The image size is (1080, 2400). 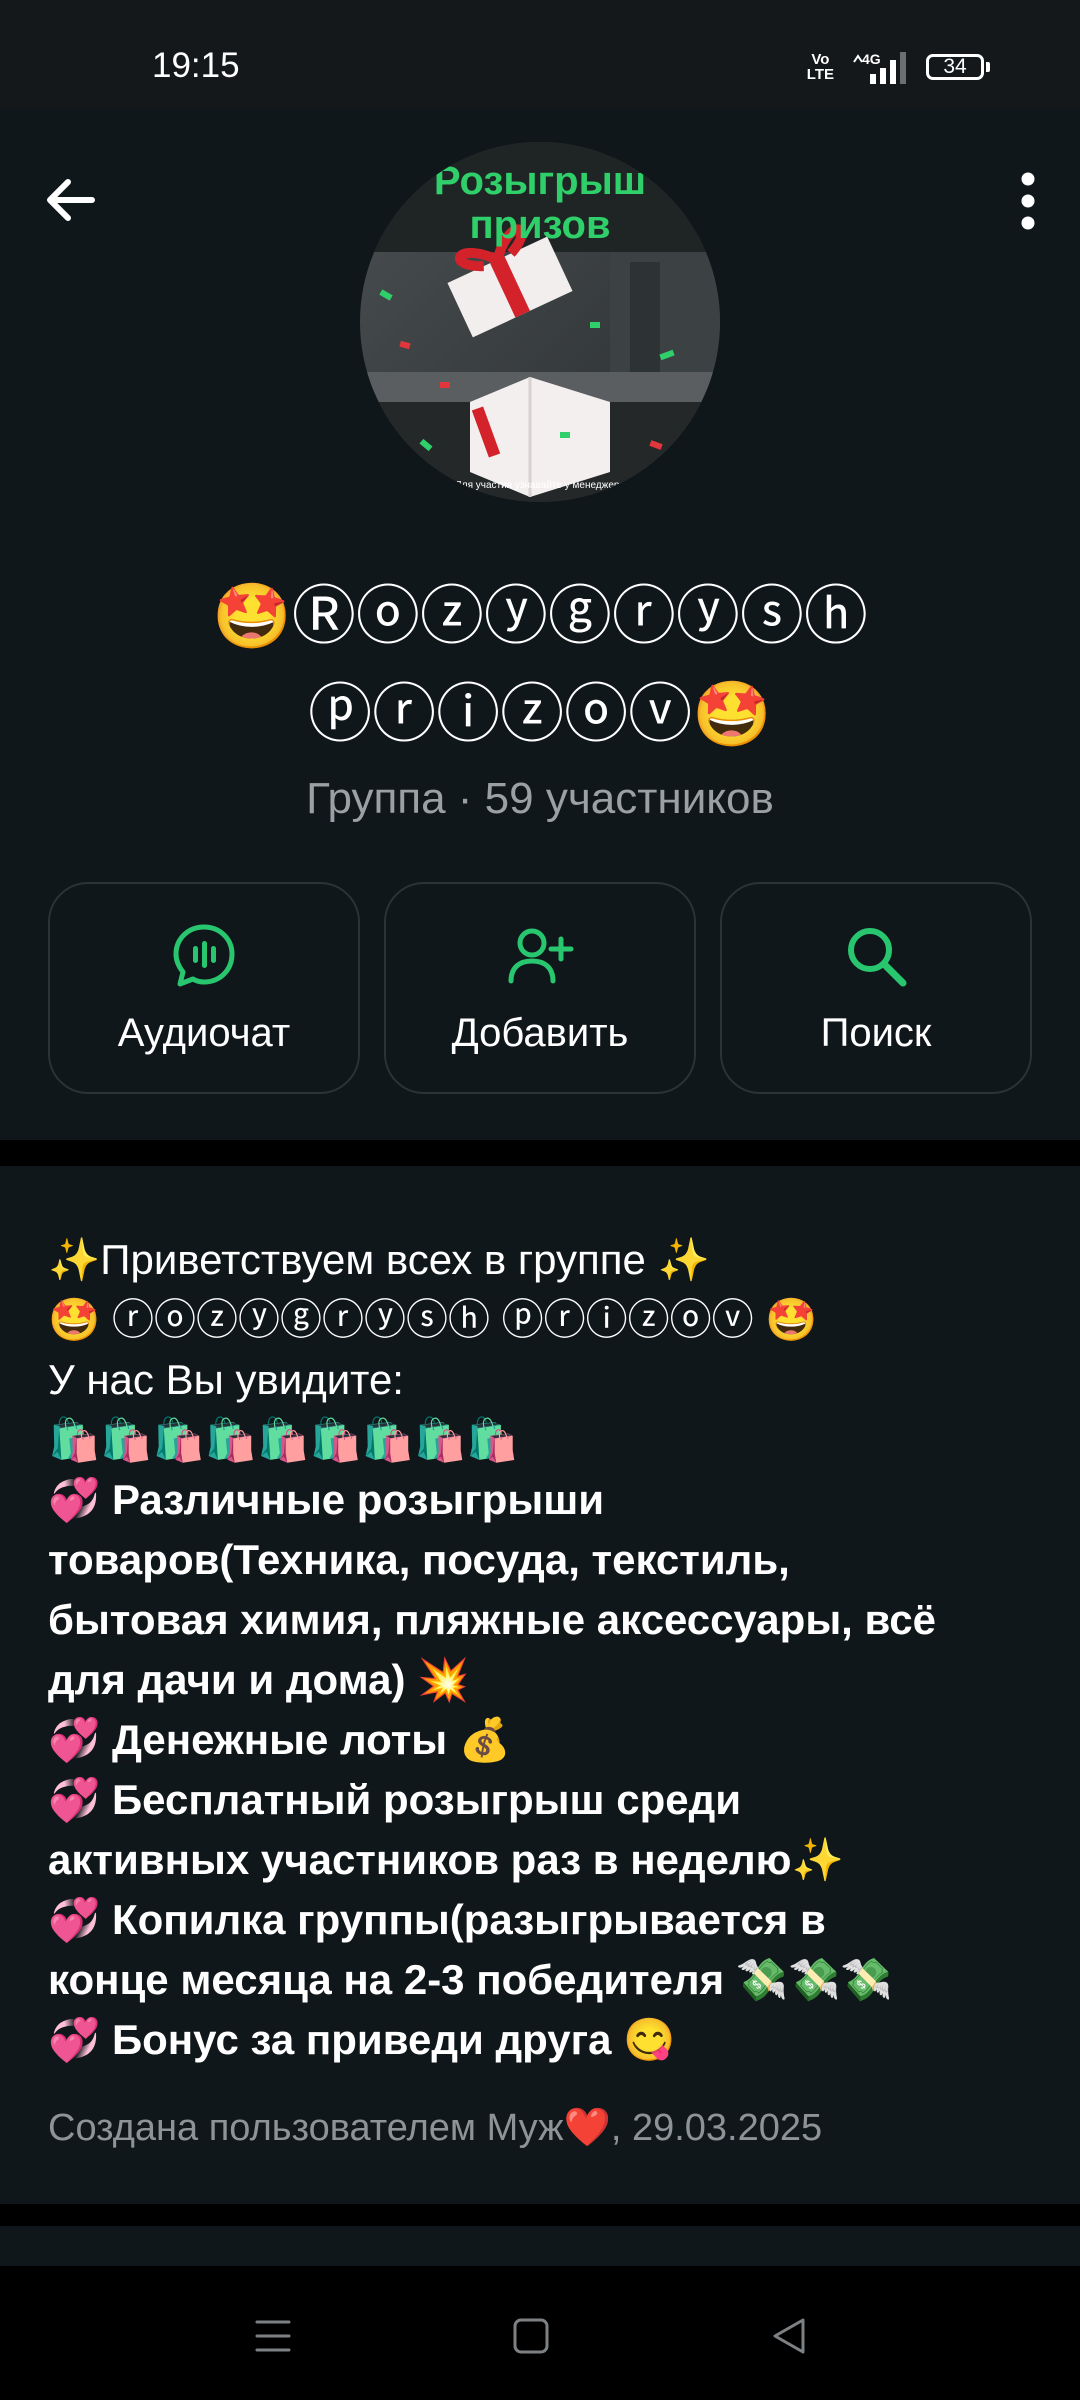 I want to click on home-square-icon, so click(x=531, y=2336).